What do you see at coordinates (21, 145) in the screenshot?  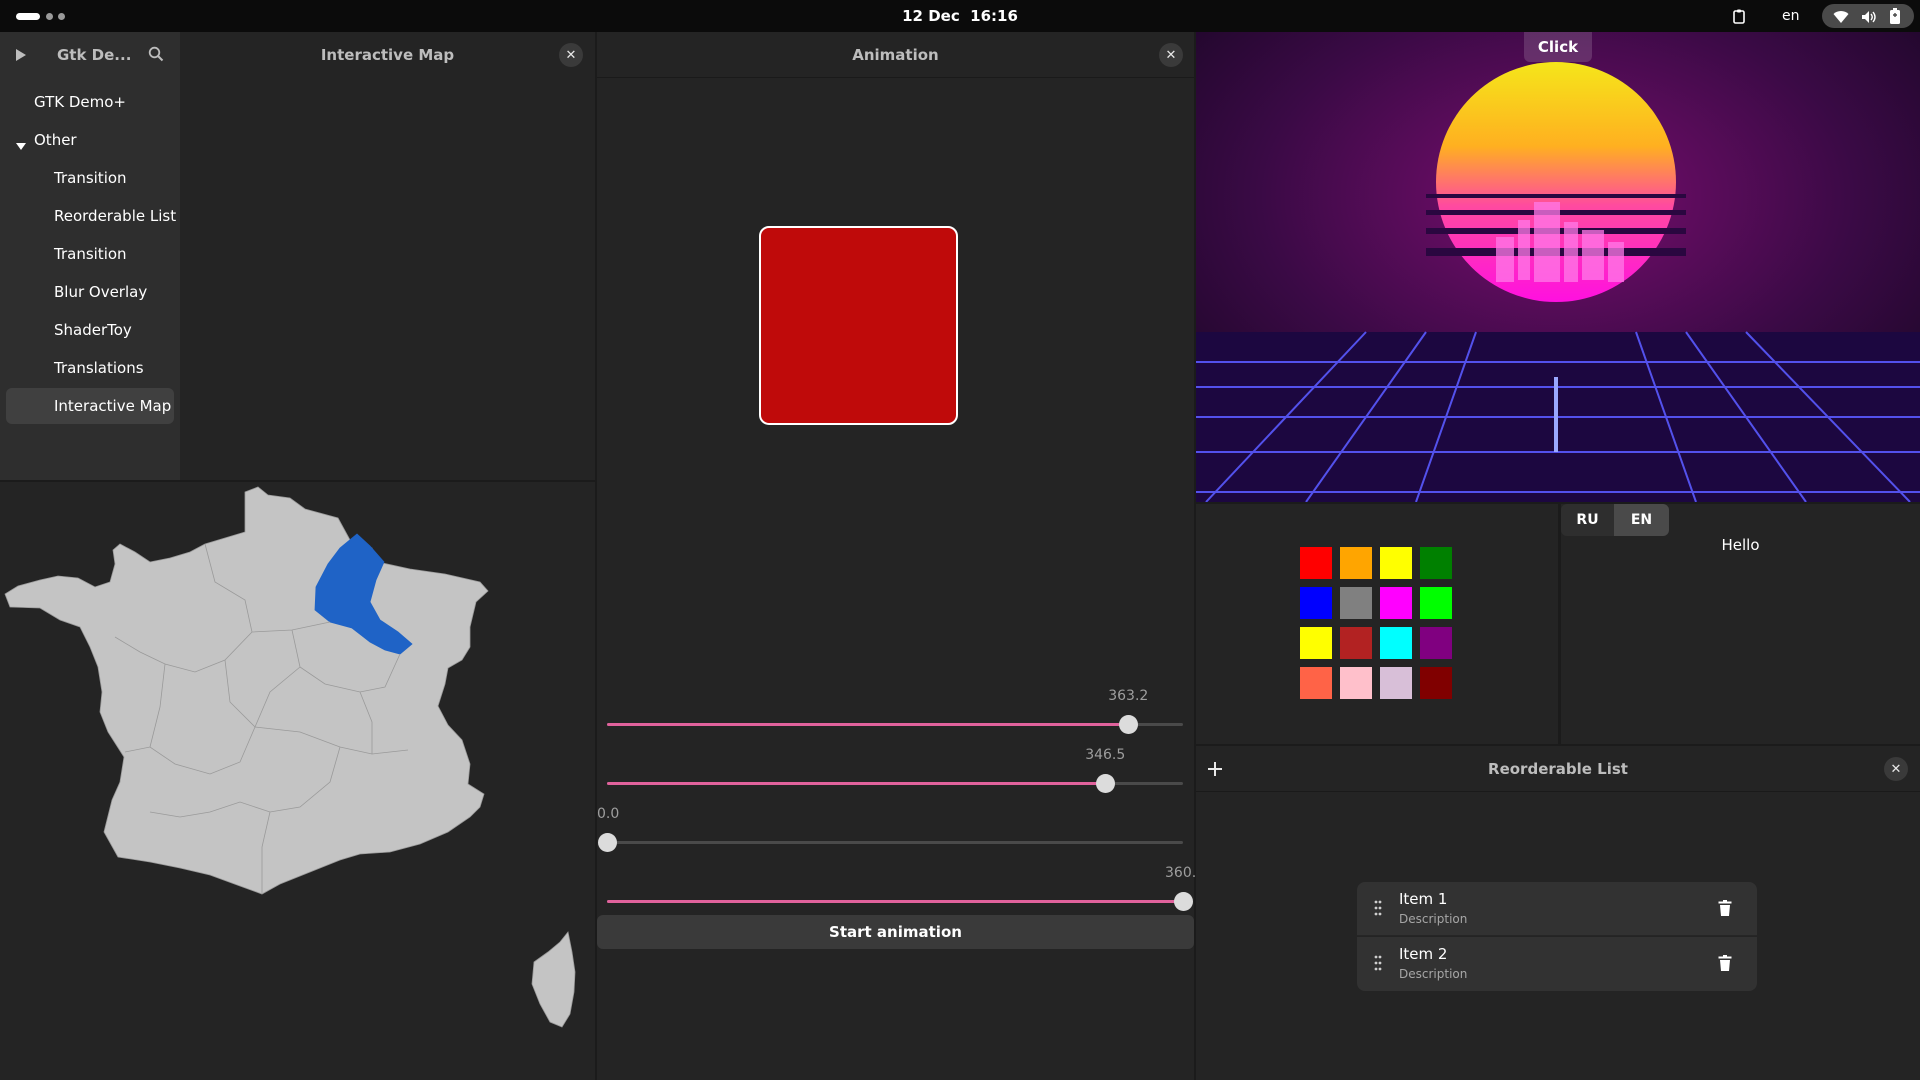 I see `expander-arrow-icon` at bounding box center [21, 145].